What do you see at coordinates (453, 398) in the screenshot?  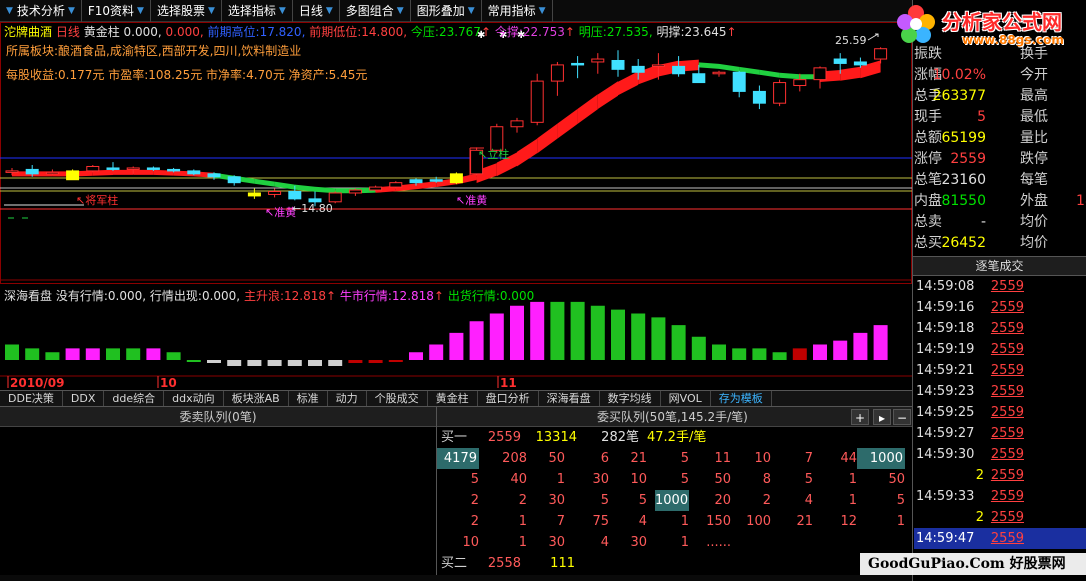 I see `tab-8: 黄金柱` at bounding box center [453, 398].